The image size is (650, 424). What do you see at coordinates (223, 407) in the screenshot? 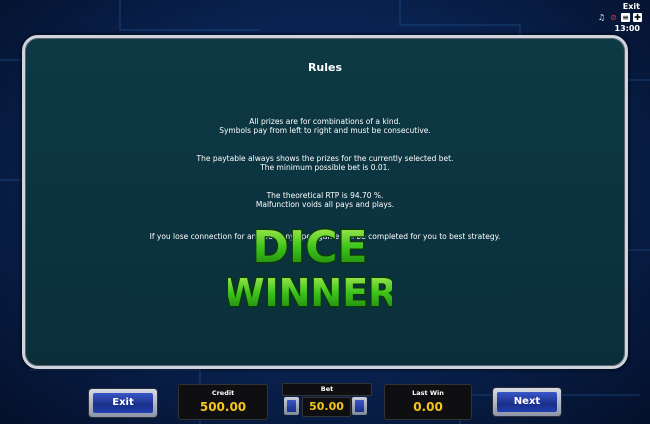
I see `credit-value: 500.00` at bounding box center [223, 407].